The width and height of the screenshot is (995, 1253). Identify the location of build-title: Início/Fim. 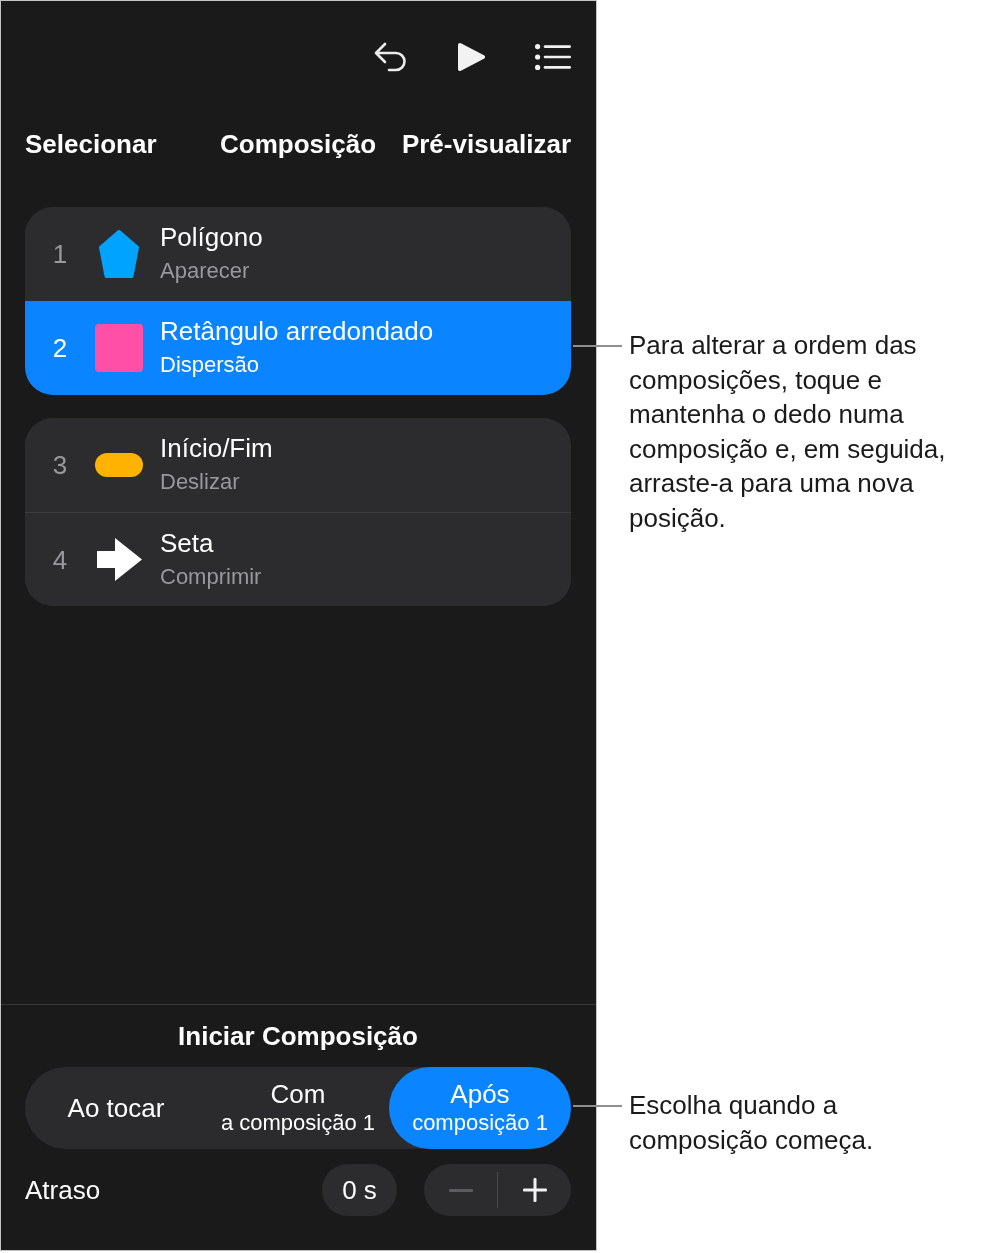
(216, 448).